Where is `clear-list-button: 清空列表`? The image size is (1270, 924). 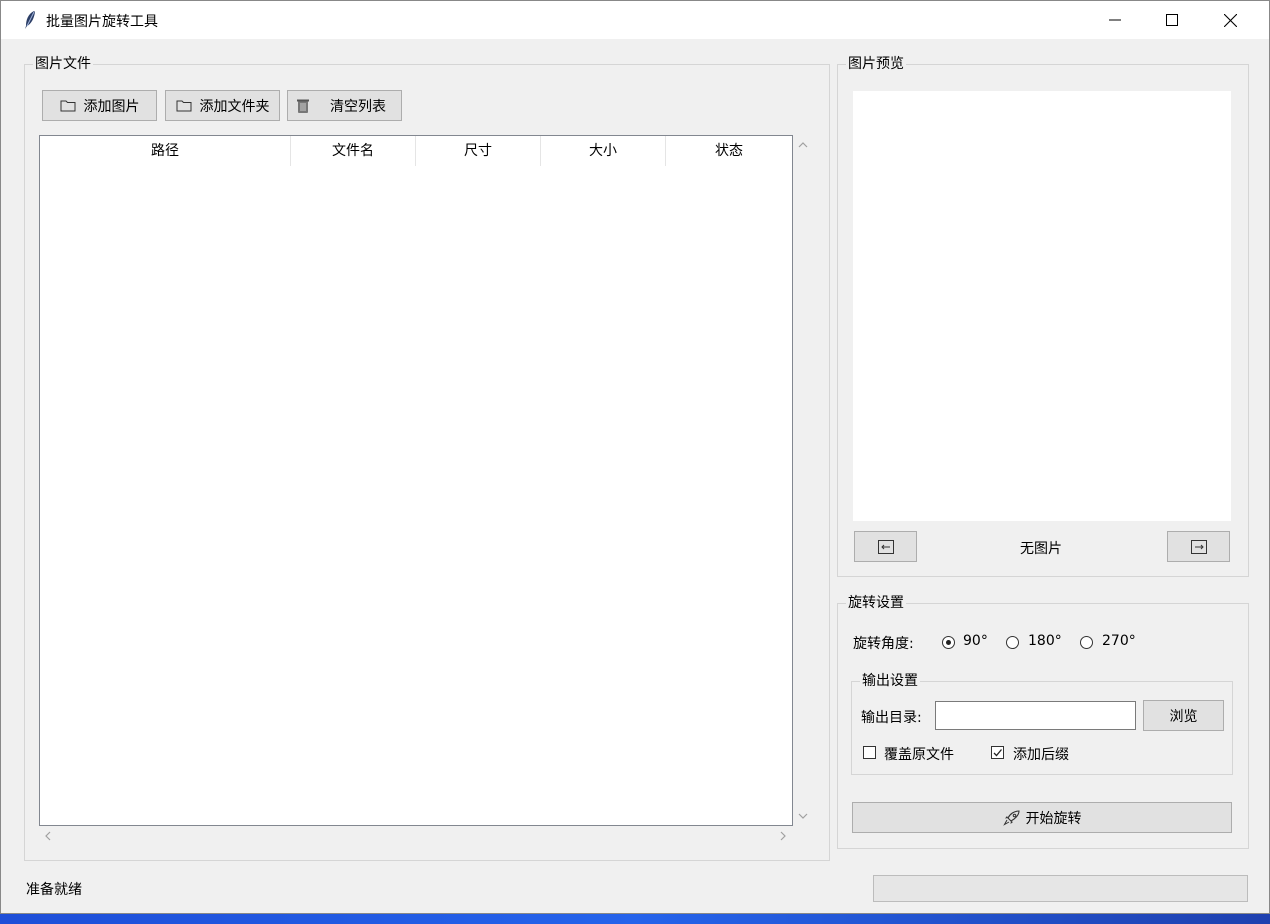 clear-list-button: 清空列表 is located at coordinates (344, 105).